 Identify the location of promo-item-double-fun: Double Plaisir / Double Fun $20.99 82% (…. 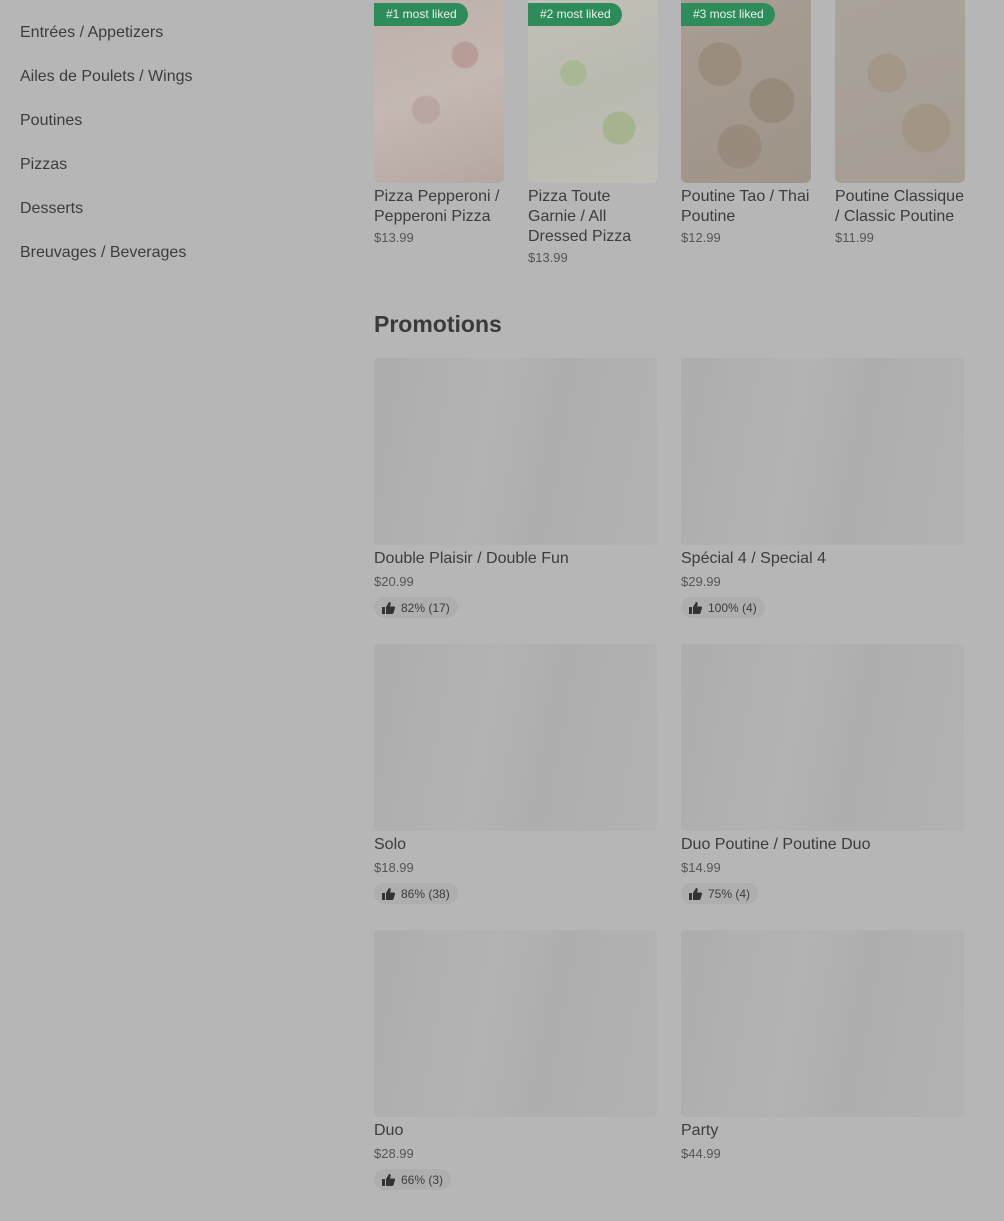
(515, 488).